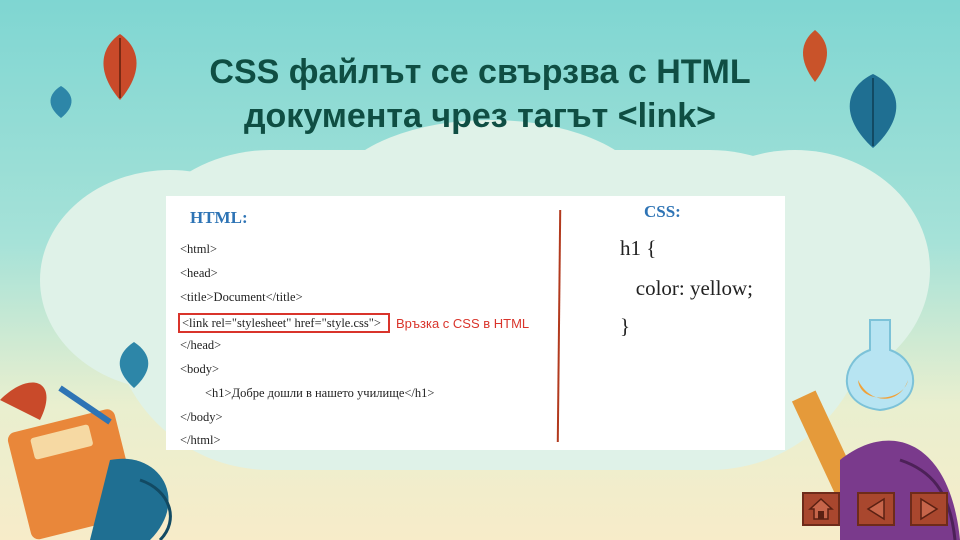  What do you see at coordinates (662, 211) in the screenshot?
I see `css-label: CSS:` at bounding box center [662, 211].